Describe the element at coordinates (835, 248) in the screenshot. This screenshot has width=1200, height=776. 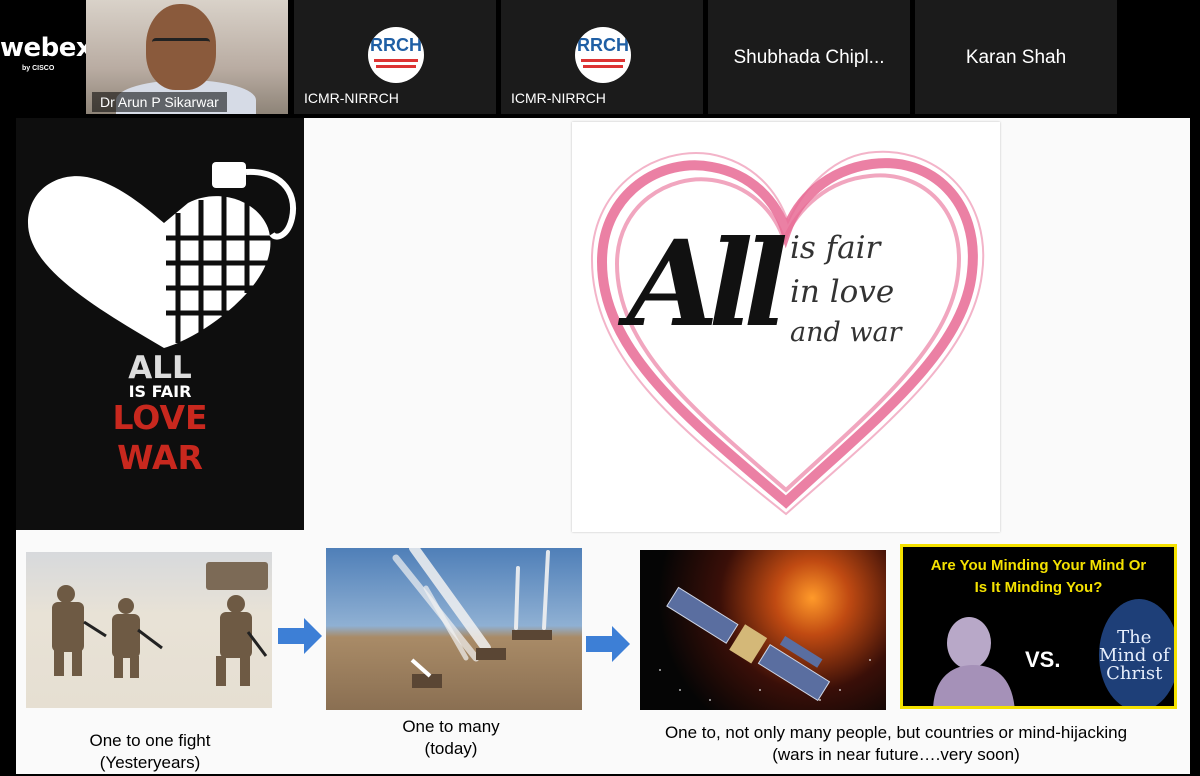
I see `heart-line-1: is fair` at that location.